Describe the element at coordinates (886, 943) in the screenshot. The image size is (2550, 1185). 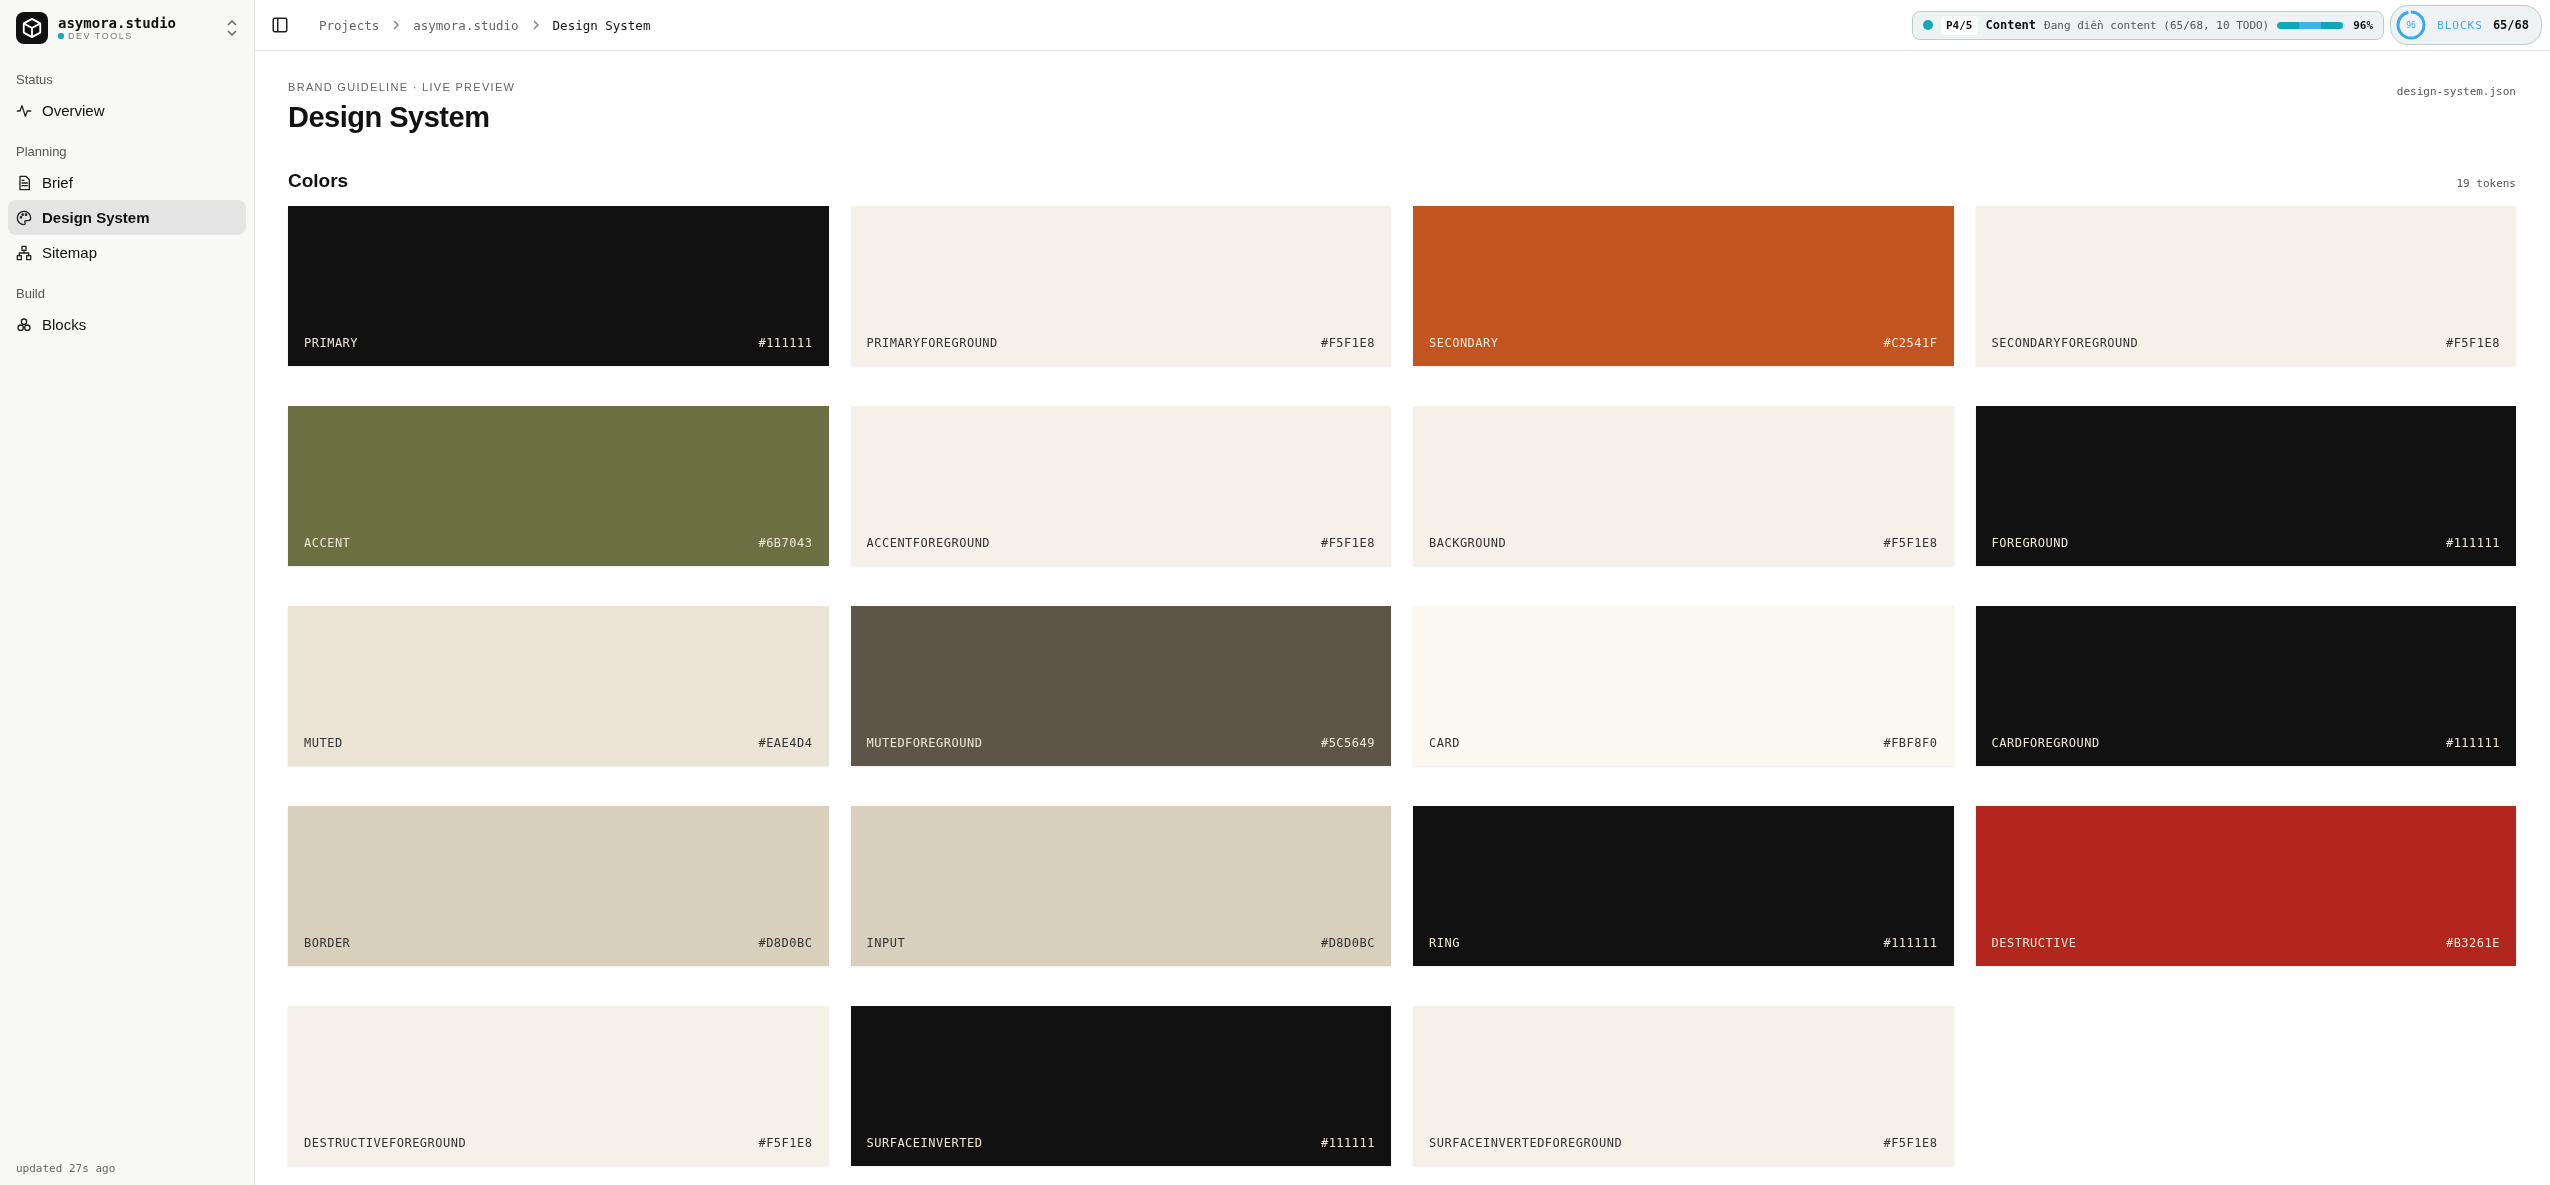
I see `token-name: INPUT` at that location.